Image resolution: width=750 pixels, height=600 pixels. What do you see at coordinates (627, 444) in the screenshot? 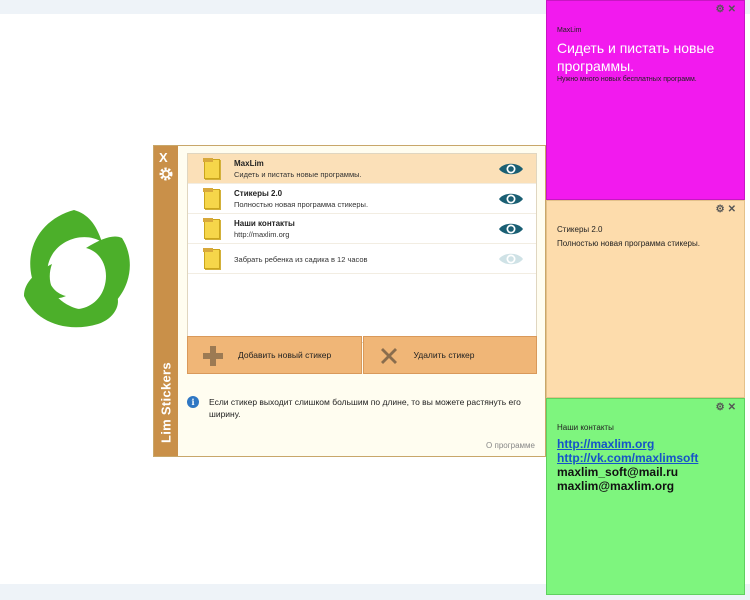
I see `contact-link-site: http://maxlim.org` at bounding box center [627, 444].